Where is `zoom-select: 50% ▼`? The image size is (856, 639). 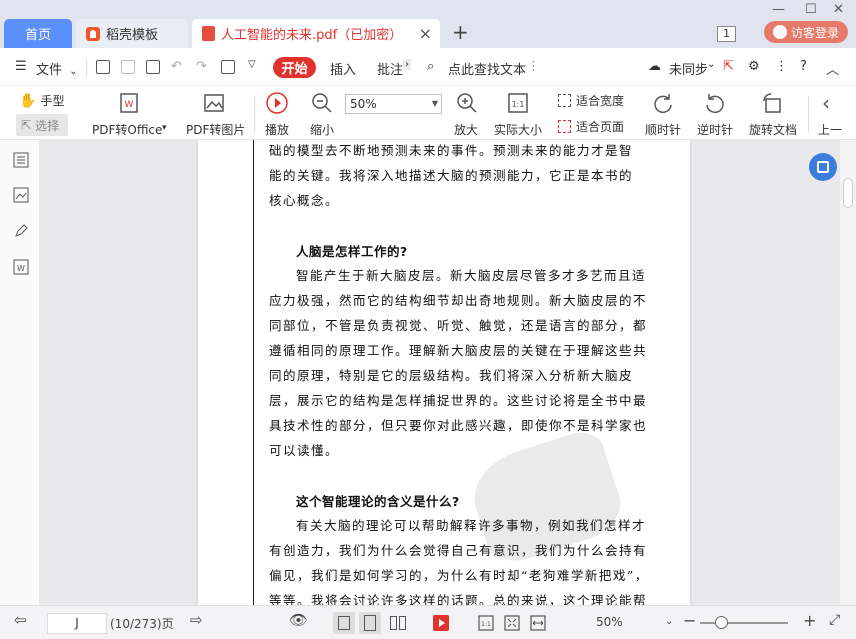 zoom-select: 50% ▼ is located at coordinates (393, 104).